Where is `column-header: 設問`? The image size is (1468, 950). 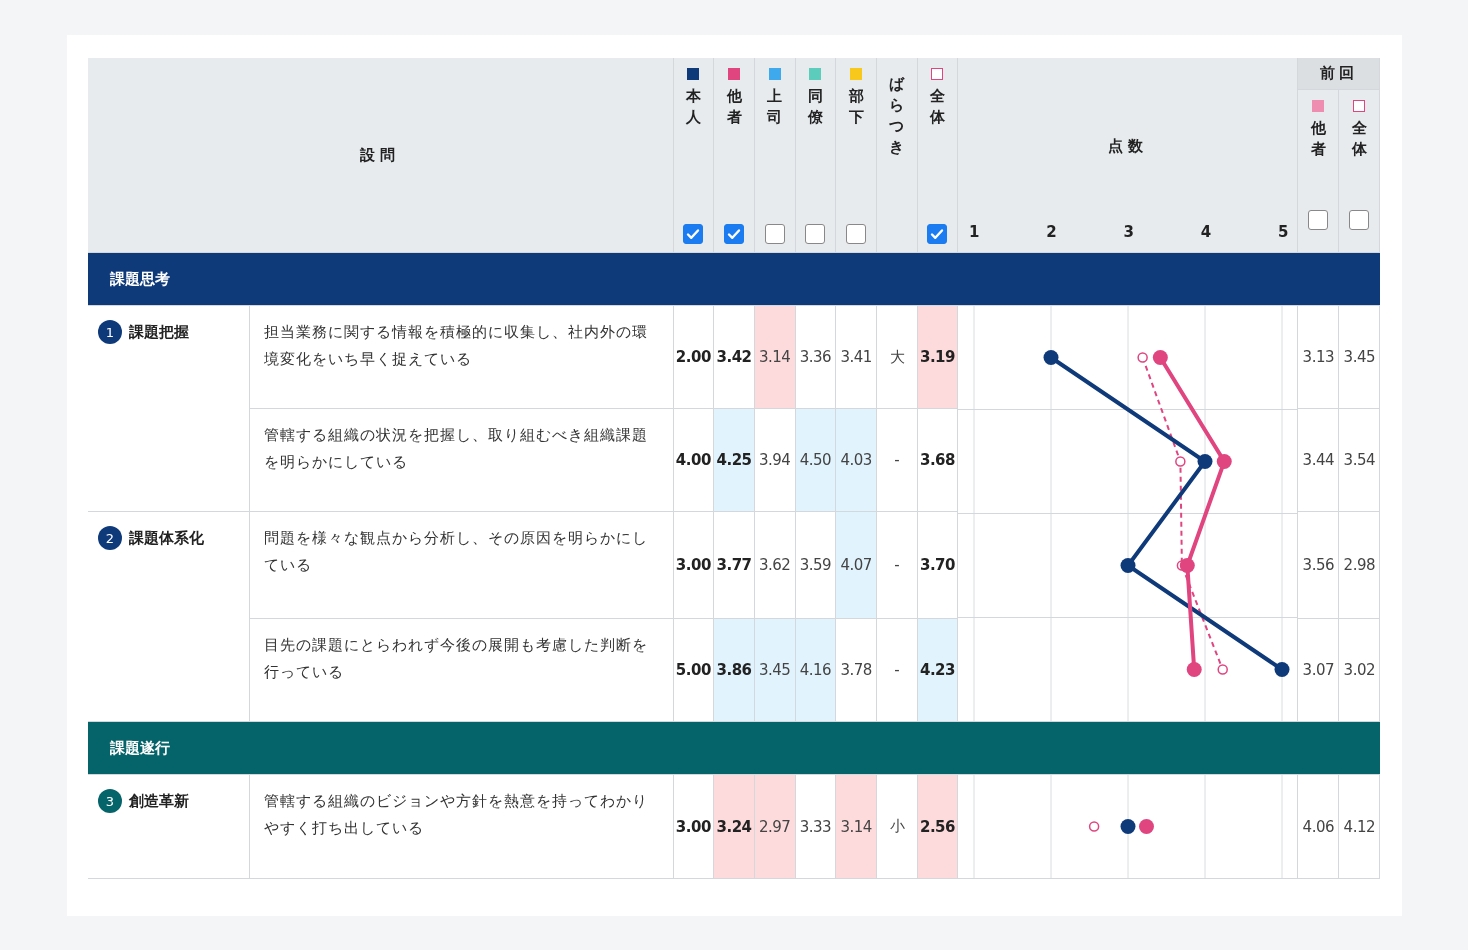 column-header: 設問 is located at coordinates (380, 154).